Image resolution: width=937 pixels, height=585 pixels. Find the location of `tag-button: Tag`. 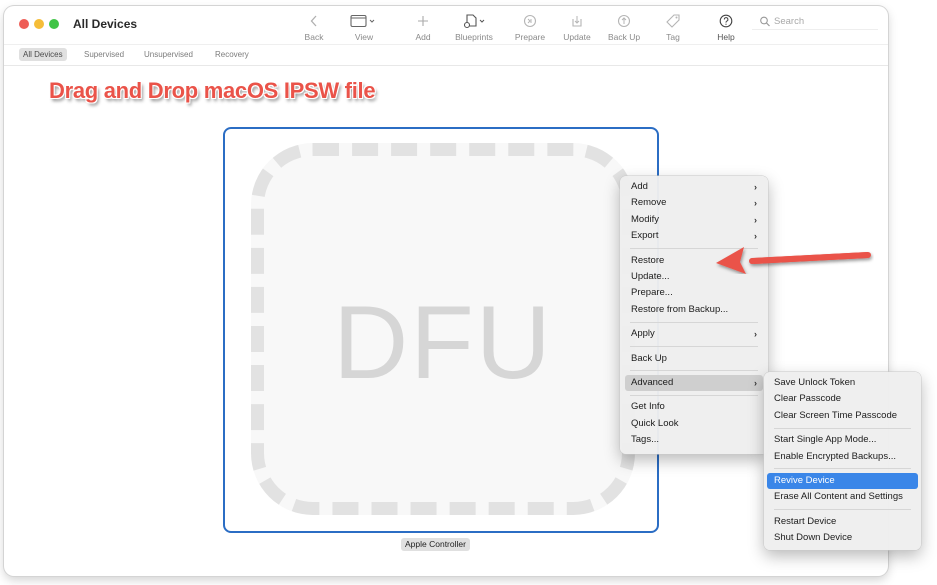

tag-button: Tag is located at coordinates (673, 27).